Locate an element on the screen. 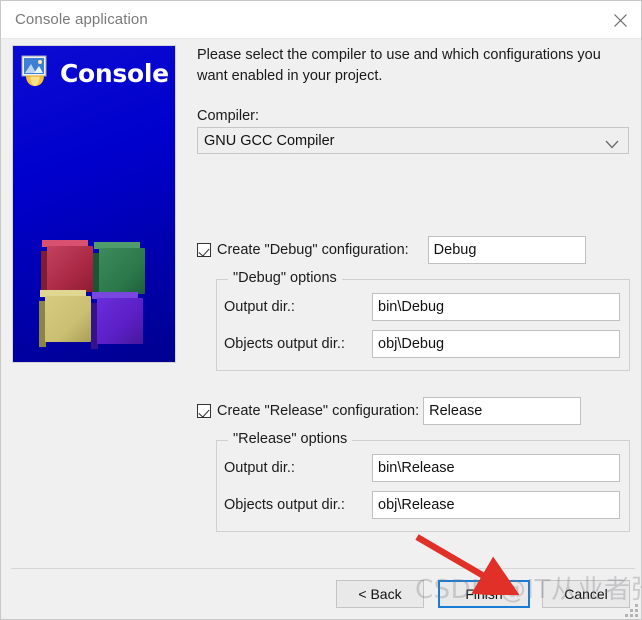  release-options-legend: "Release" options is located at coordinates (290, 439).